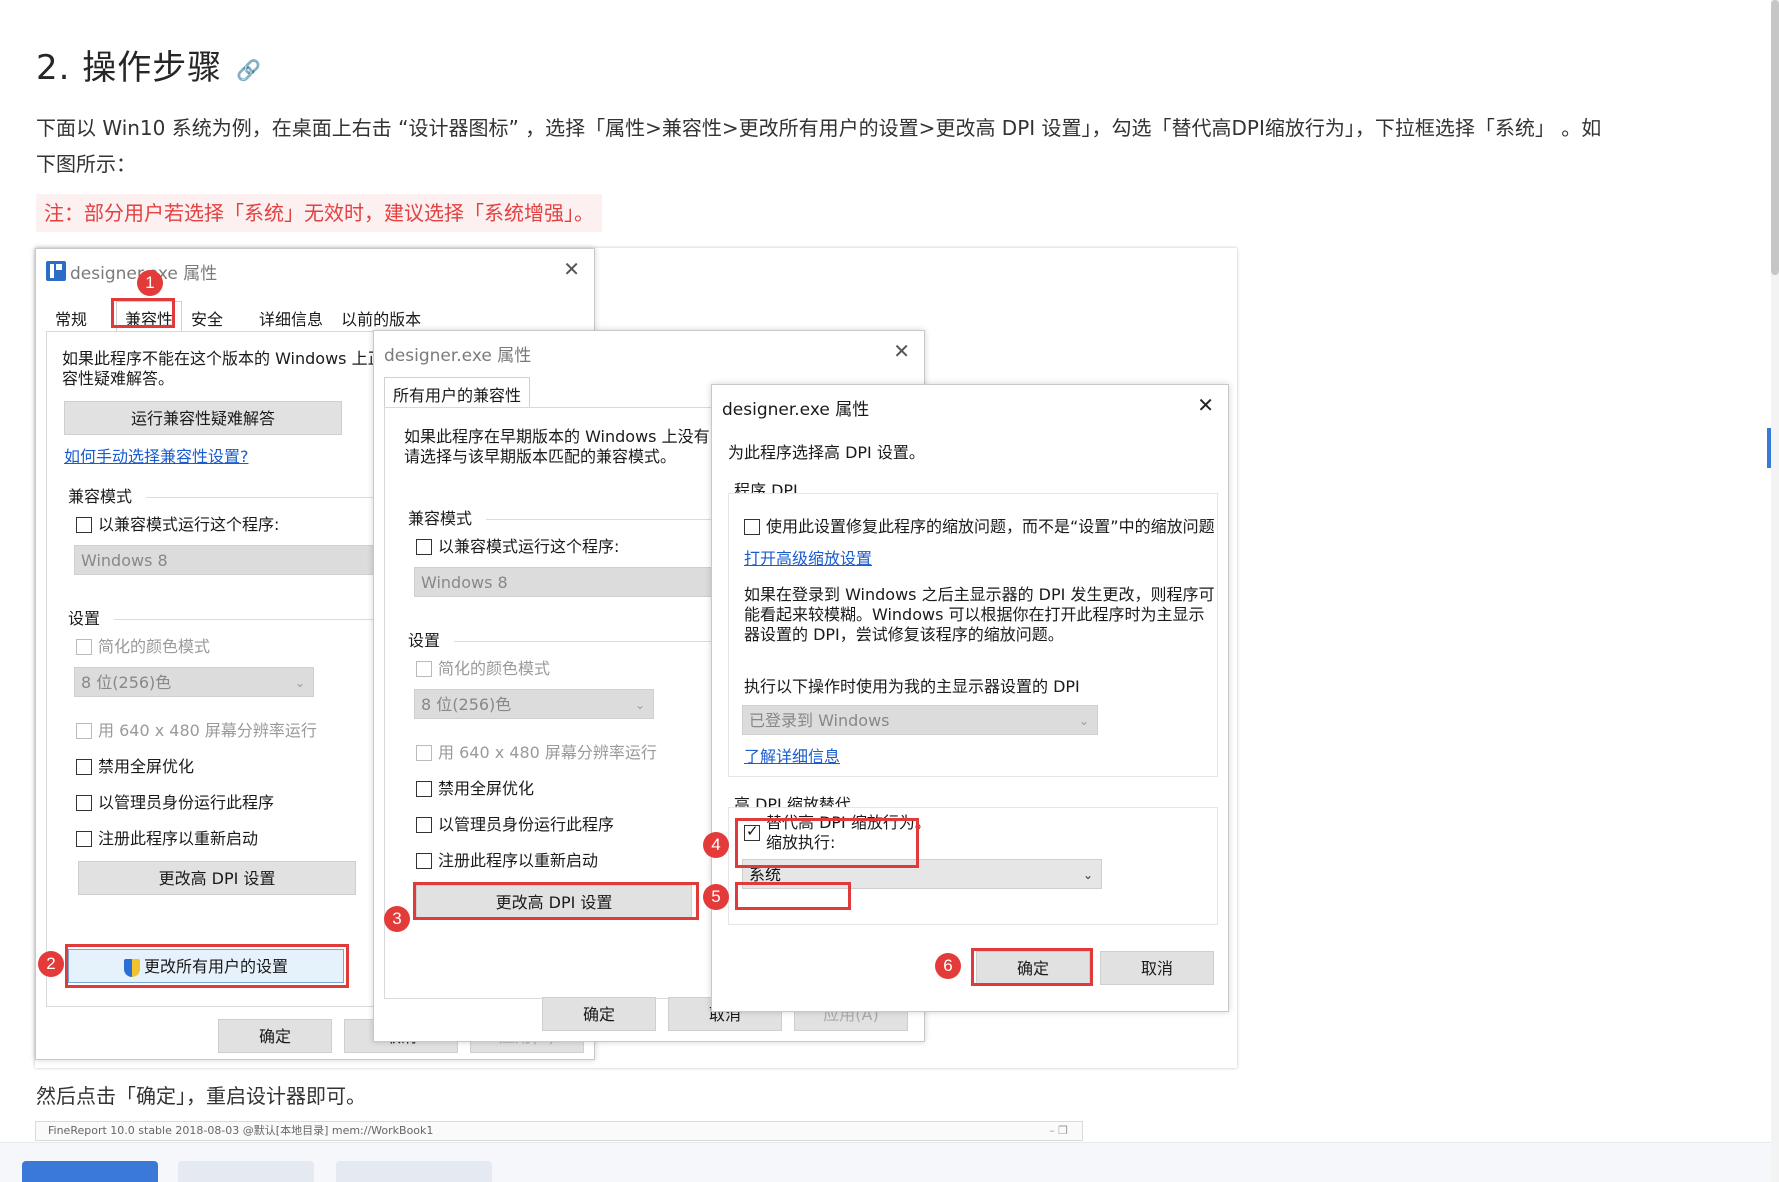  Describe the element at coordinates (56, 271) in the screenshot. I see `app-icon` at that location.